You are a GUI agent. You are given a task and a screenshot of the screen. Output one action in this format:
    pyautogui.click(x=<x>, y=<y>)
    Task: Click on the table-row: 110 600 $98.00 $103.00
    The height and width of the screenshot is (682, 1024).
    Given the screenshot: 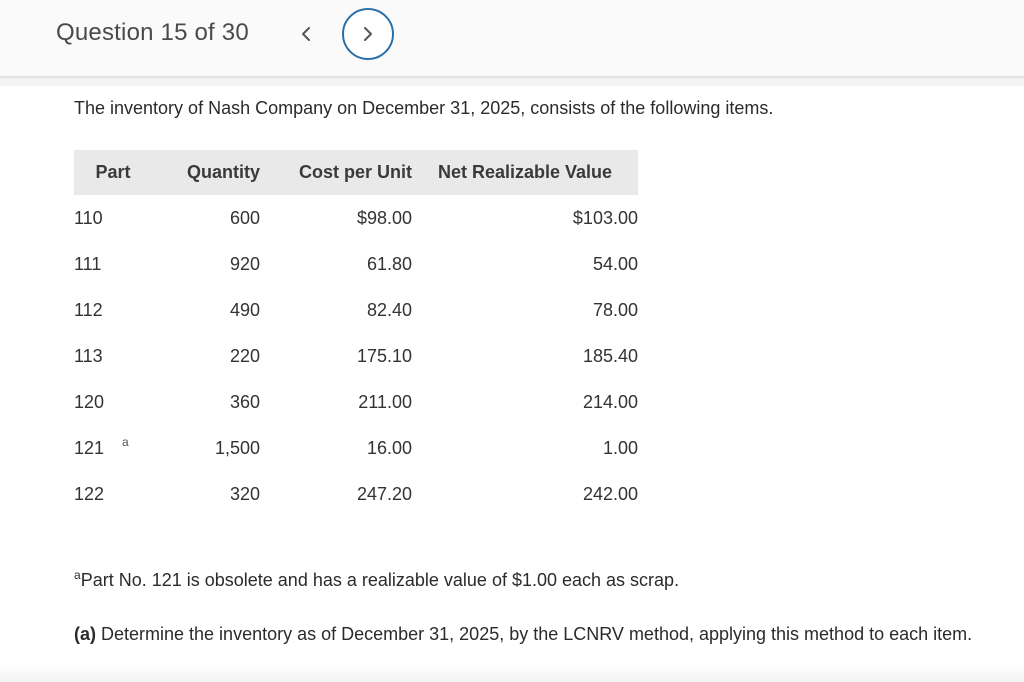 What is the action you would take?
    pyautogui.click(x=356, y=218)
    